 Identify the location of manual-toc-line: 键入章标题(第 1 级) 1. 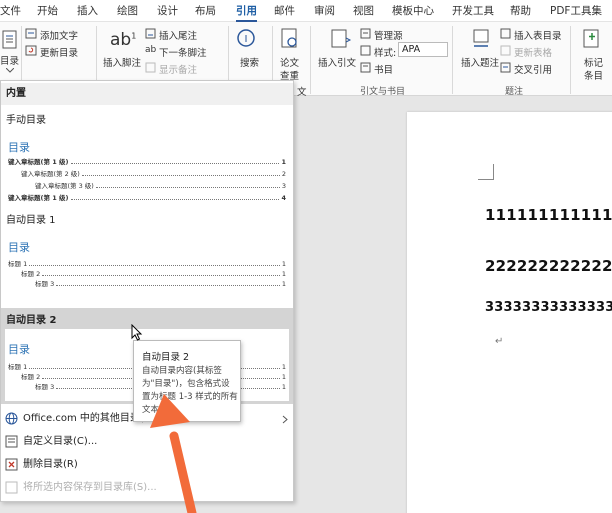
(147, 161).